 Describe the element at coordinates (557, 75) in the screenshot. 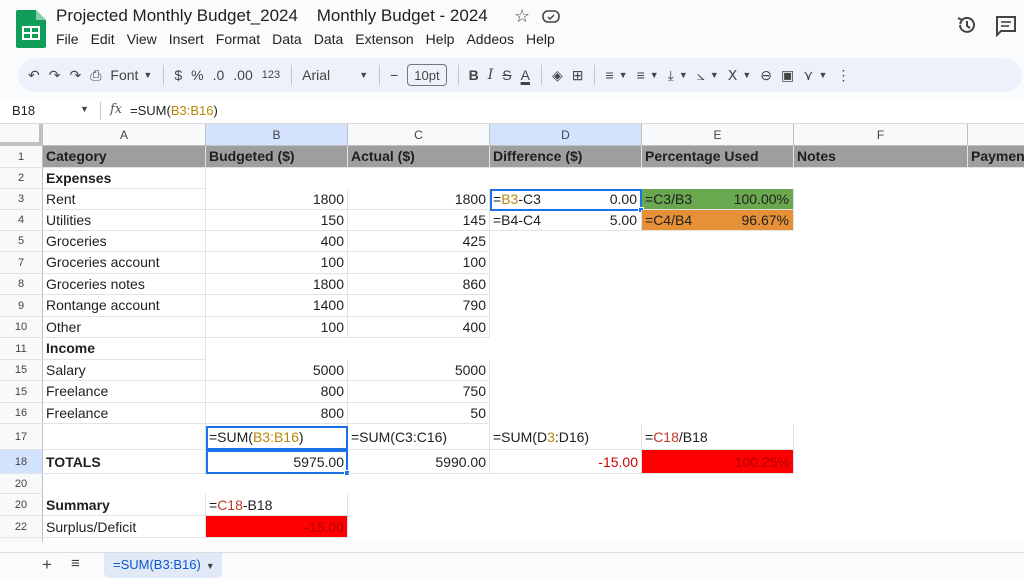

I see `fill-color-icon: ◈` at that location.